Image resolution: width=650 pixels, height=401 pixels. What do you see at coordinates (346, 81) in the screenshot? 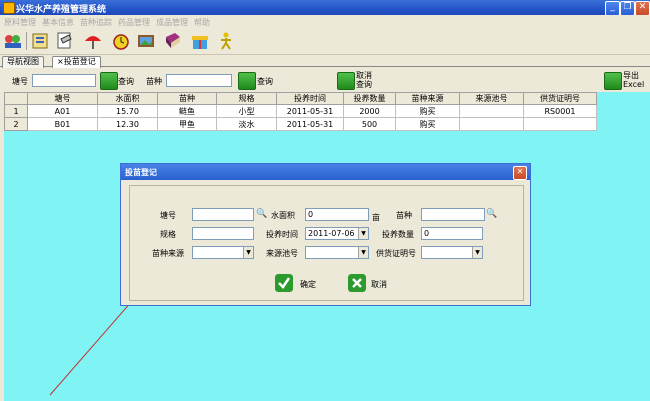
I see `undo-icon` at bounding box center [346, 81].